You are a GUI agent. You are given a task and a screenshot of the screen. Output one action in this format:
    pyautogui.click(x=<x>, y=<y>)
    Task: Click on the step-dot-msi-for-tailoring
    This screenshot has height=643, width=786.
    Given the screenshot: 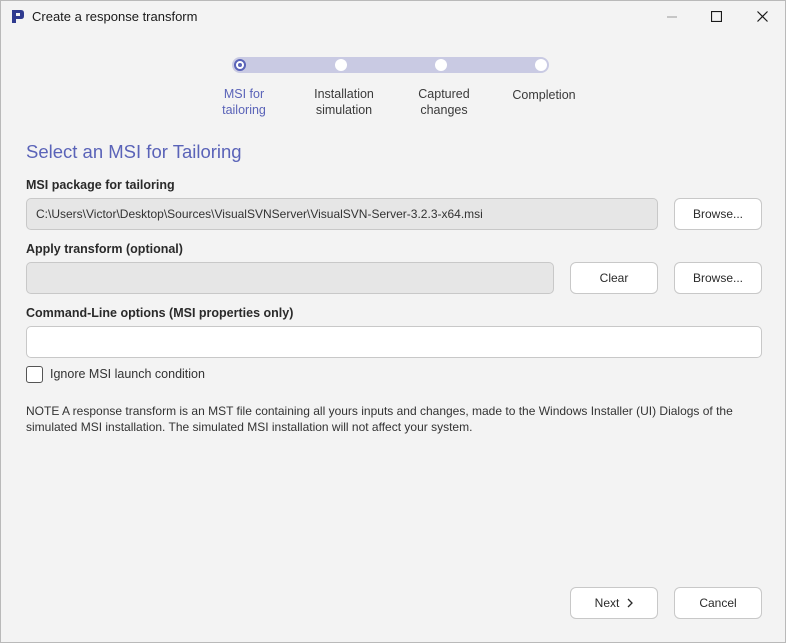 What is the action you would take?
    pyautogui.click(x=240, y=65)
    